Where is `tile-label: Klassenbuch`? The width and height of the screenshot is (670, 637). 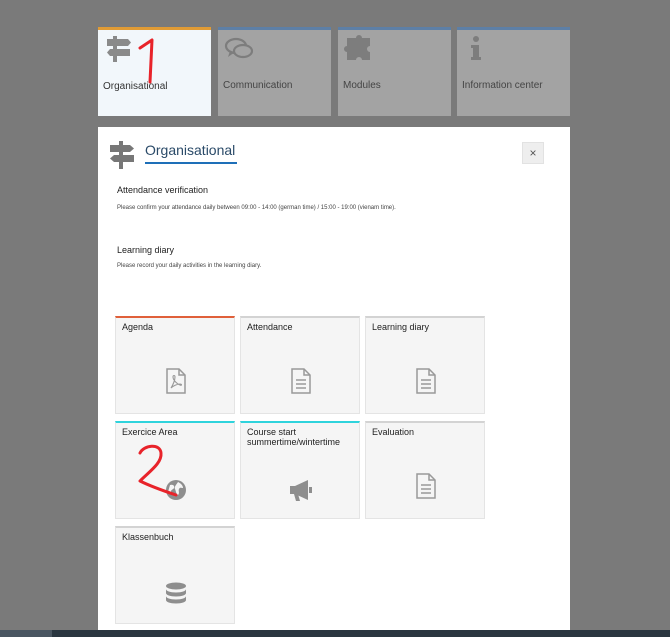
tile-label: Klassenbuch is located at coordinates (148, 537).